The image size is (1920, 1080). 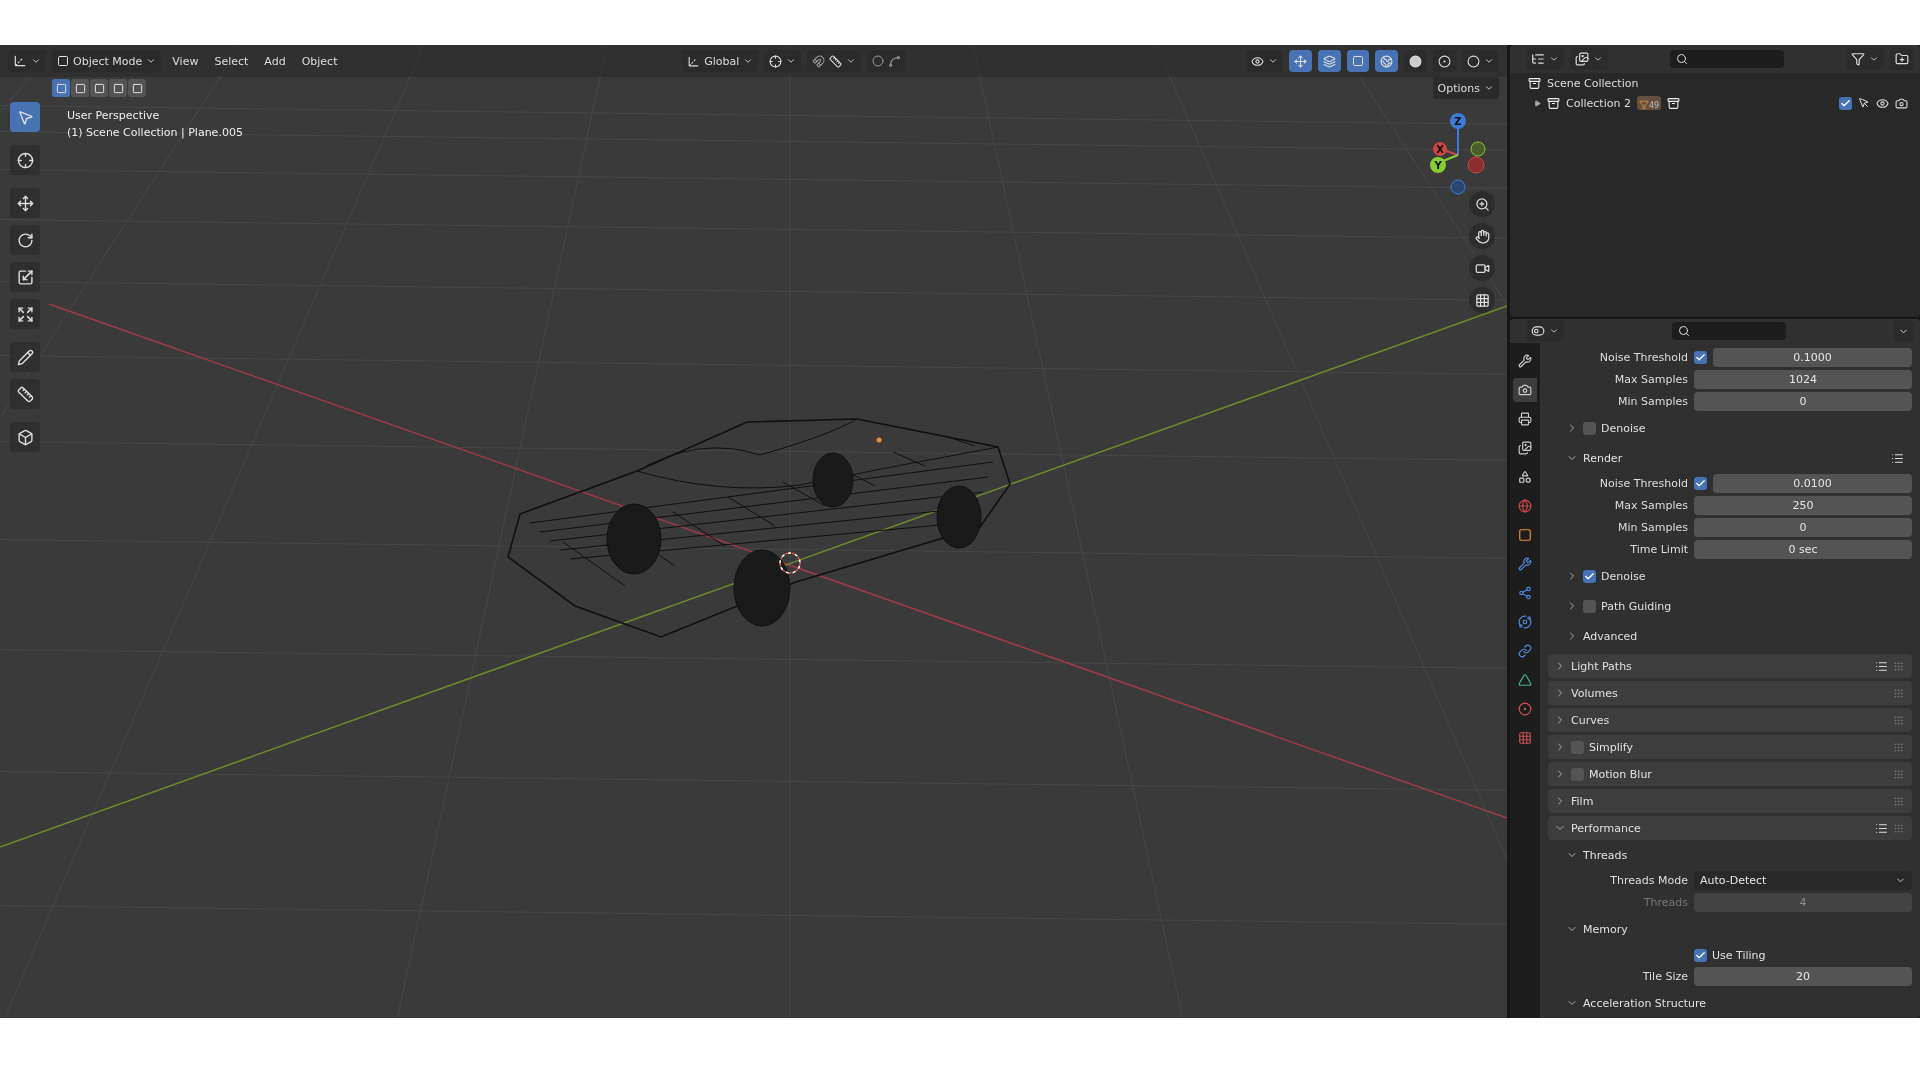 I want to click on object-count-badge: 49, so click(x=1649, y=103).